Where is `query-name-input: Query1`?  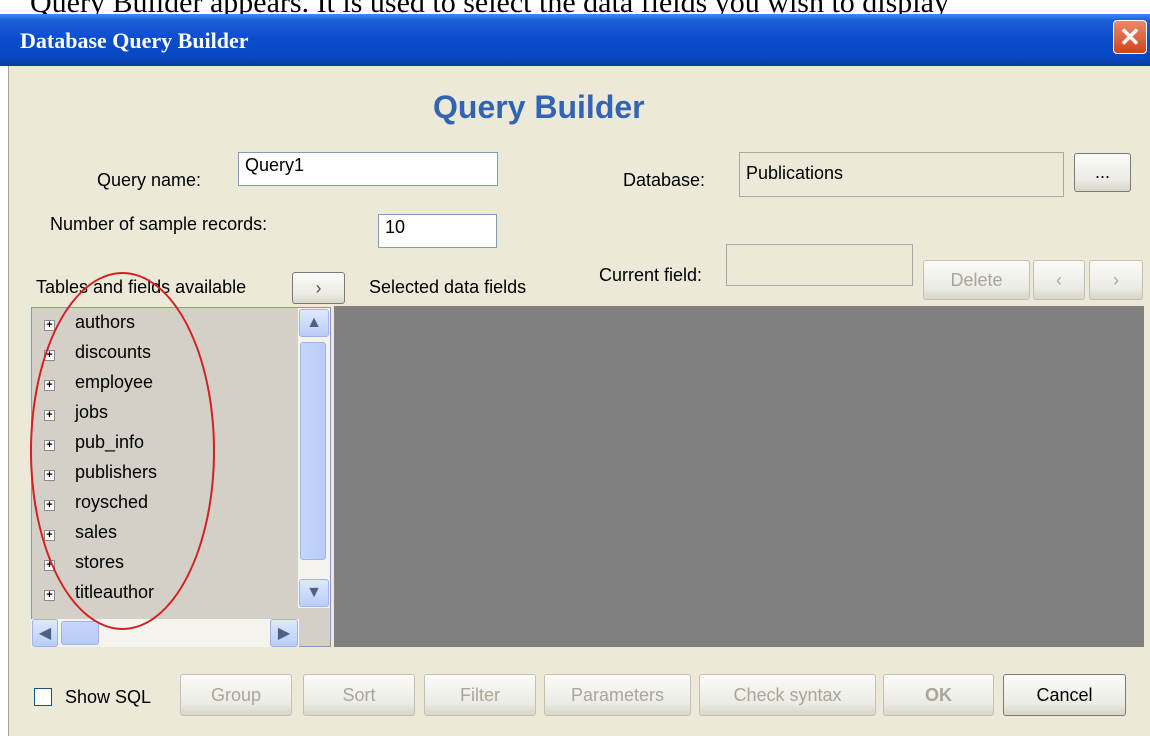
query-name-input: Query1 is located at coordinates (368, 169).